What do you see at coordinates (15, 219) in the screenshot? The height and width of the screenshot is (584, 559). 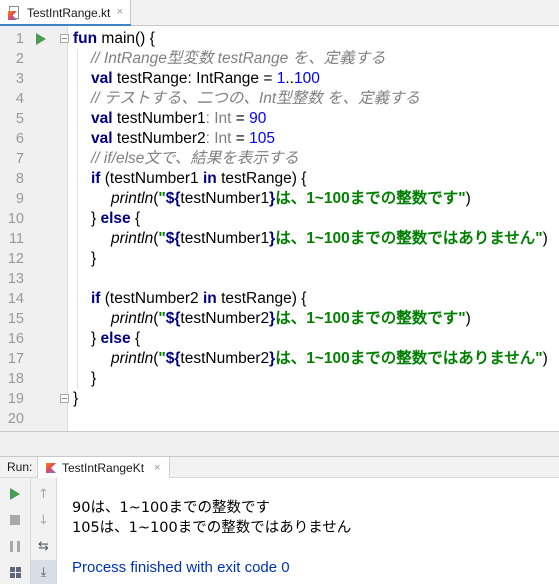 I see `line-number: 10` at bounding box center [15, 219].